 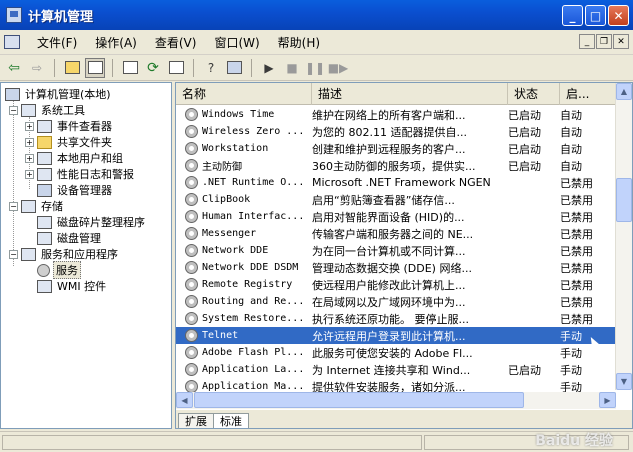 I want to click on tree-label: 性能日志和警报, so click(x=95, y=174).